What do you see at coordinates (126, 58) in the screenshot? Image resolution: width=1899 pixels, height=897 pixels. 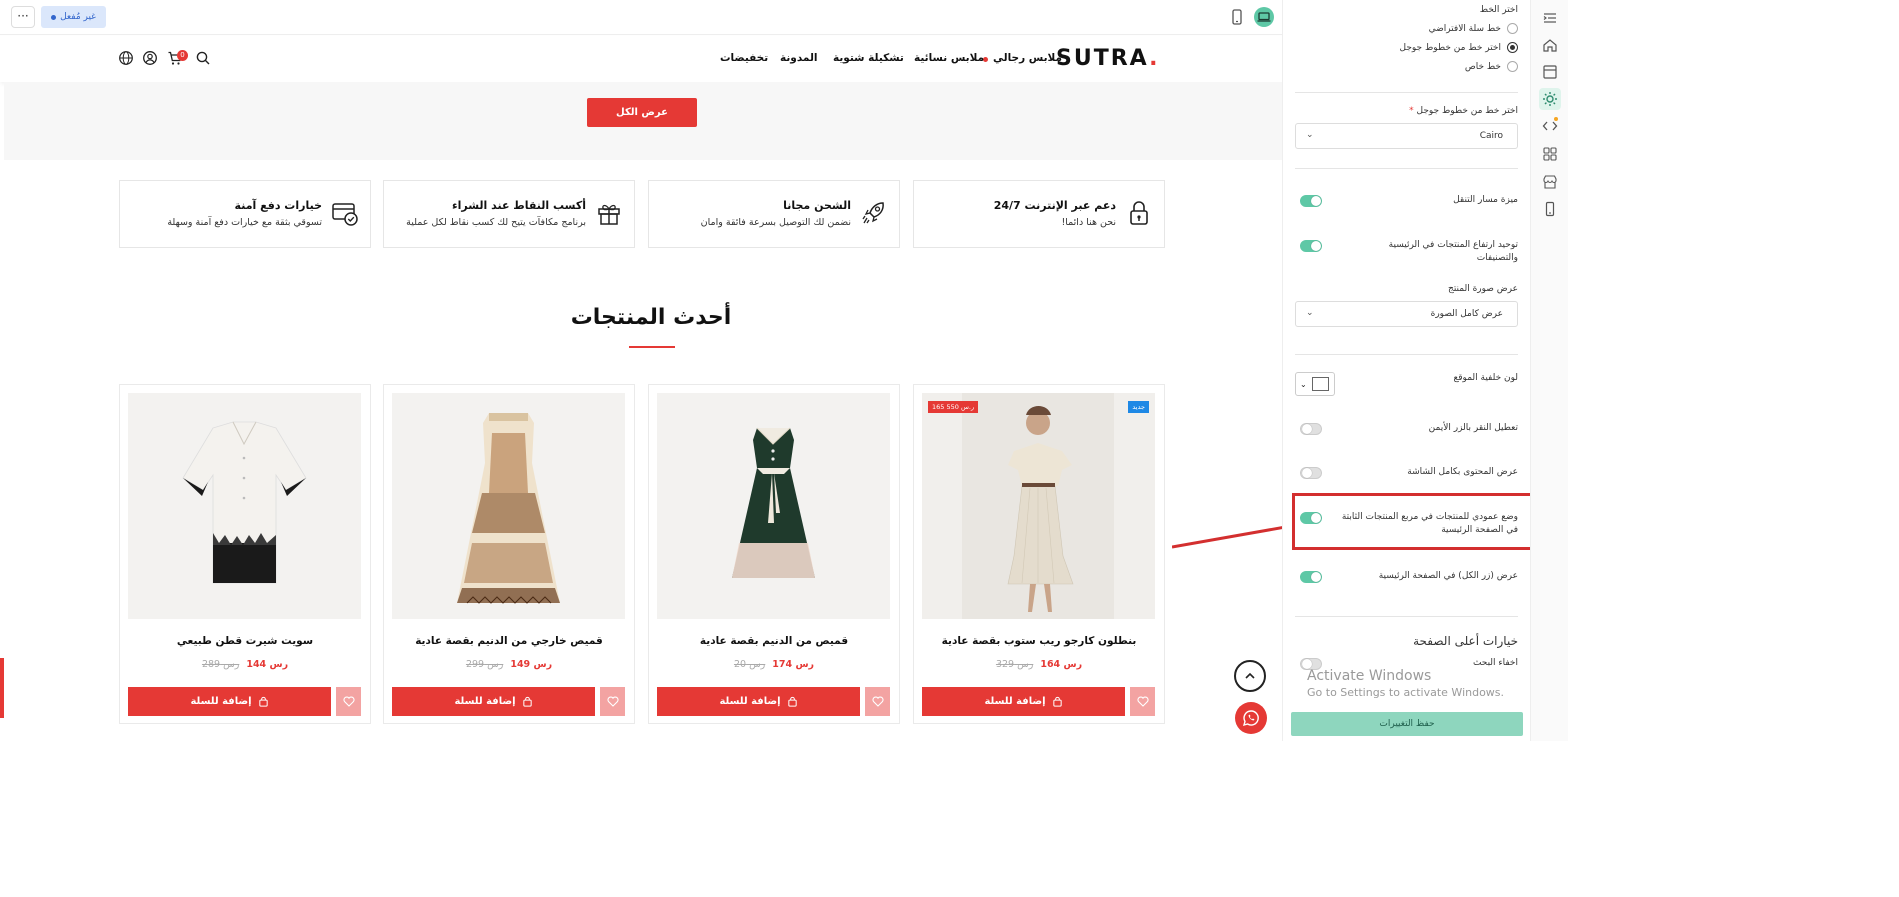 I see `language-globe-icon` at bounding box center [126, 58].